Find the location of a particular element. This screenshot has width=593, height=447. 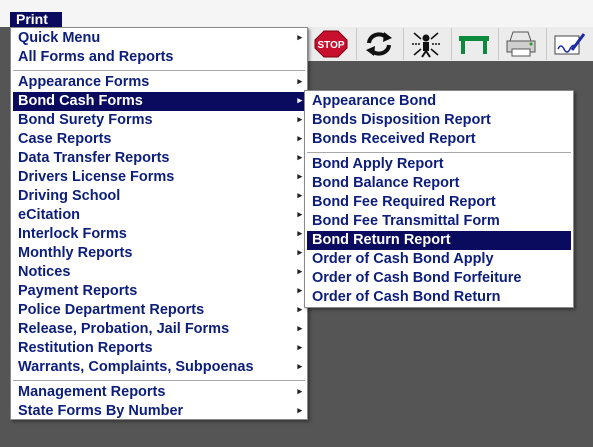

menu-item-label: Warrants, Complaints, Subpoenas is located at coordinates (136, 367).